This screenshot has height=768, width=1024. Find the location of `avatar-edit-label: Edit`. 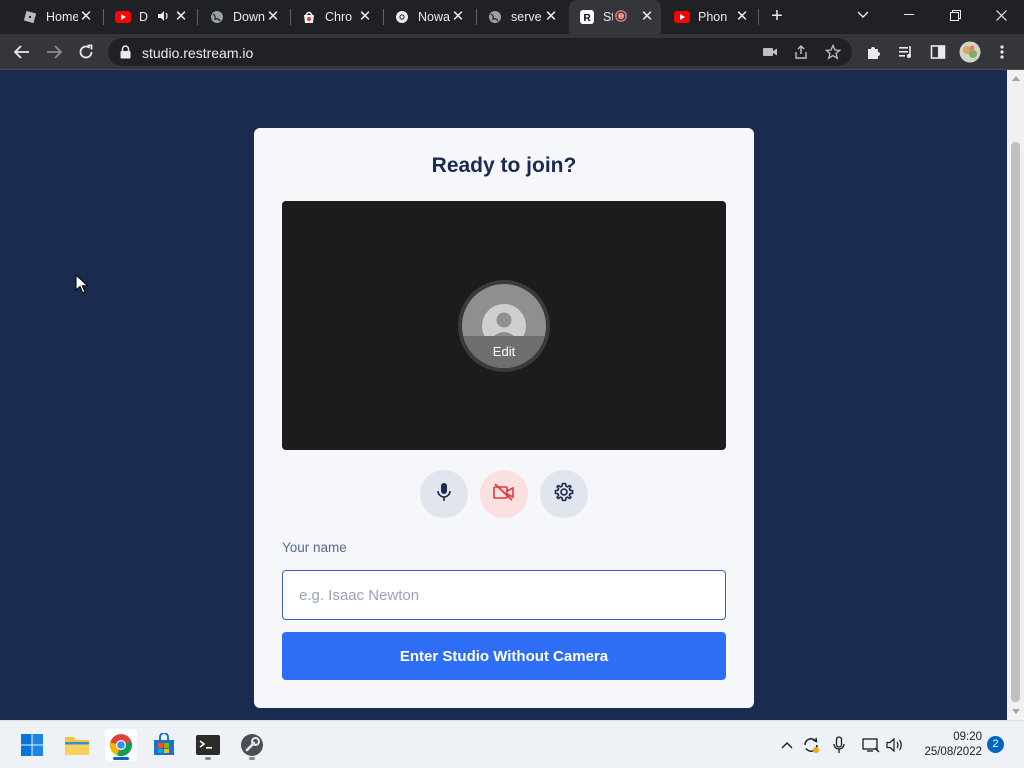

avatar-edit-label: Edit is located at coordinates (504, 351).